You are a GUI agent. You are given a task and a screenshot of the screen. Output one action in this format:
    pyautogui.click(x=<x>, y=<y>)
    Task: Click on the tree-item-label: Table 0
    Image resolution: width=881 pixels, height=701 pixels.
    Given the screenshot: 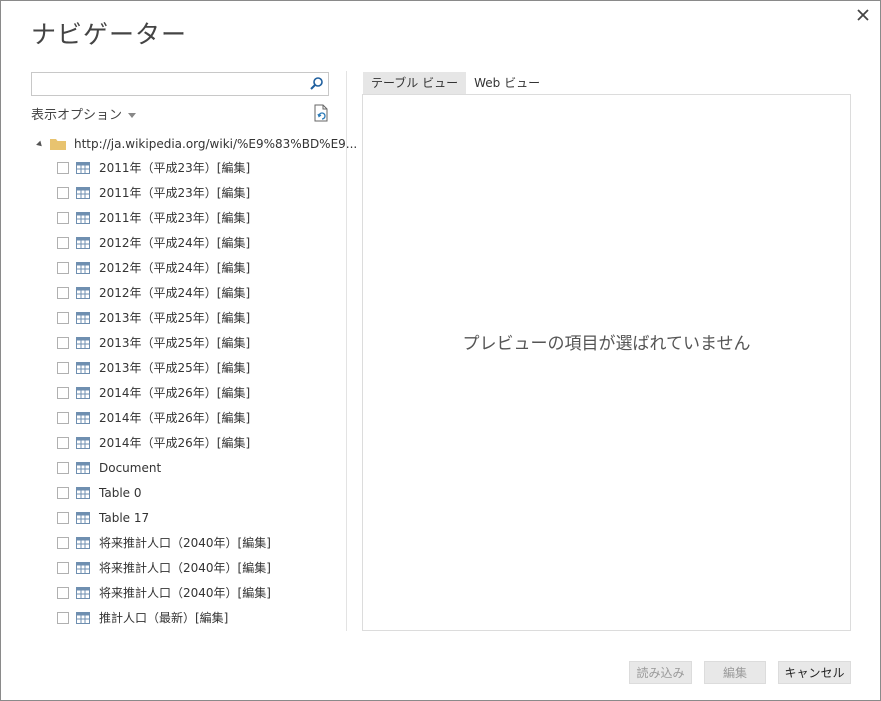 What is the action you would take?
    pyautogui.click(x=120, y=492)
    